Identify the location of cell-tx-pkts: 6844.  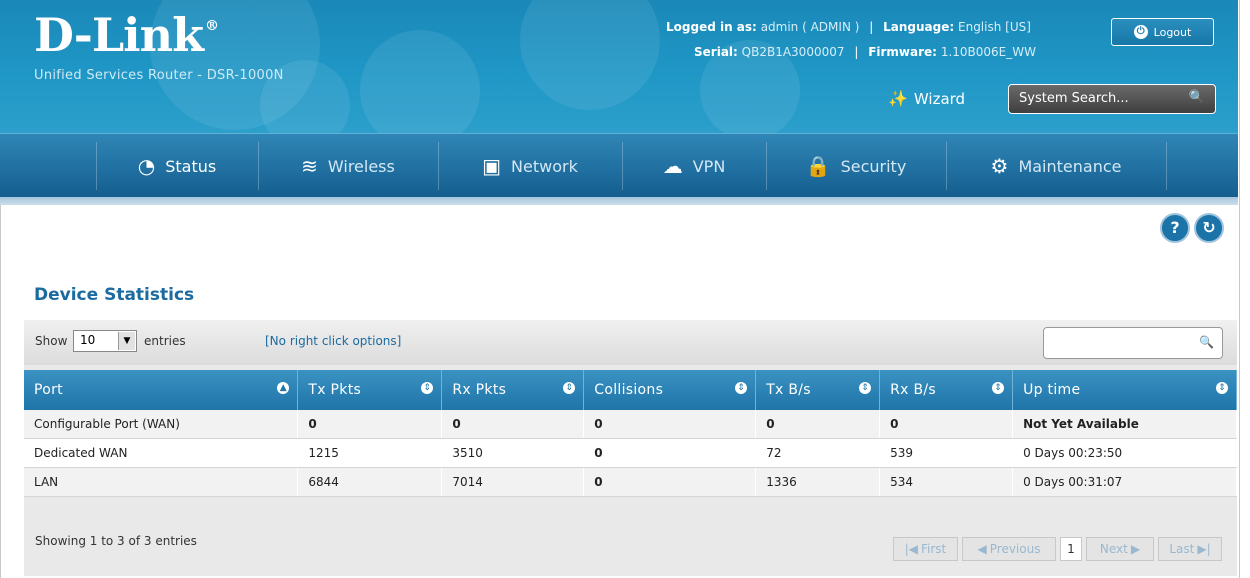
(370, 482).